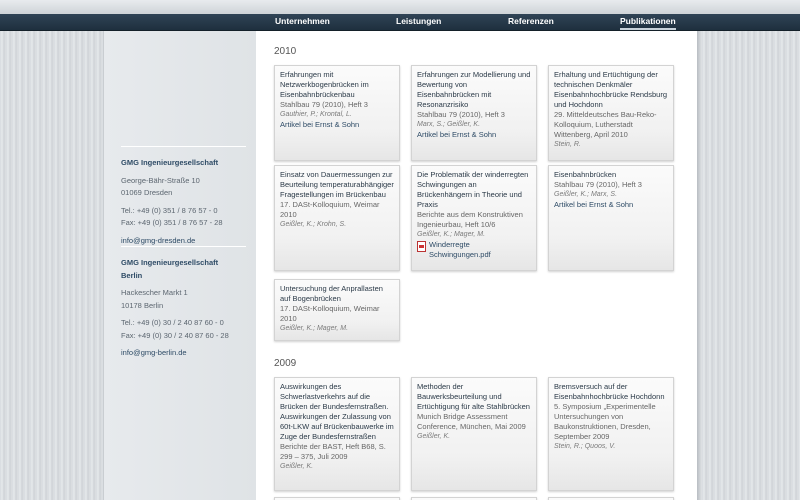  I want to click on publication-authors: Marx, S.; Geißler, K., so click(449, 124).